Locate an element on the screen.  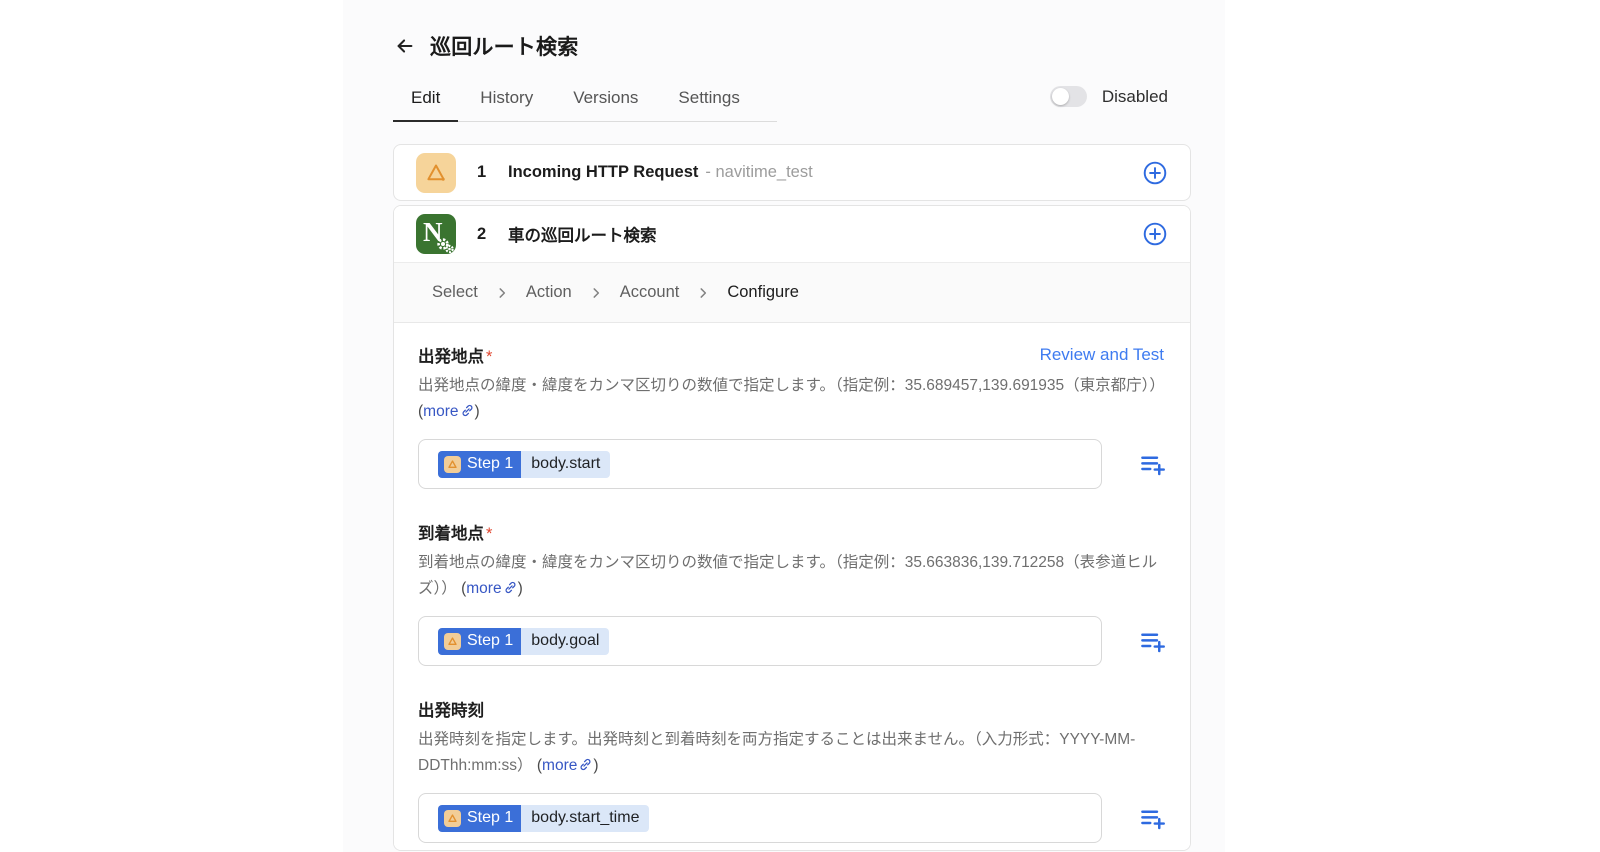
tab-bar: Edit History Versions Settings Disabled is located at coordinates (792, 104).